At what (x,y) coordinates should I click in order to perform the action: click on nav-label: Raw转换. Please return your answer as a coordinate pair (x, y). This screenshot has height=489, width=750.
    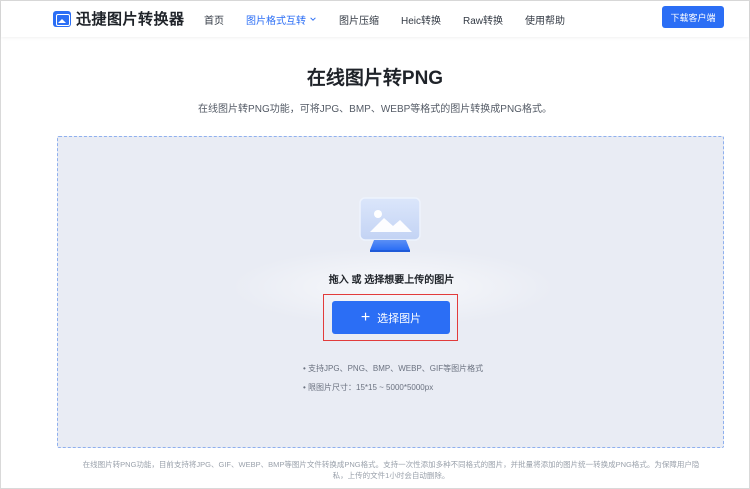
    Looking at the image, I should click on (483, 21).